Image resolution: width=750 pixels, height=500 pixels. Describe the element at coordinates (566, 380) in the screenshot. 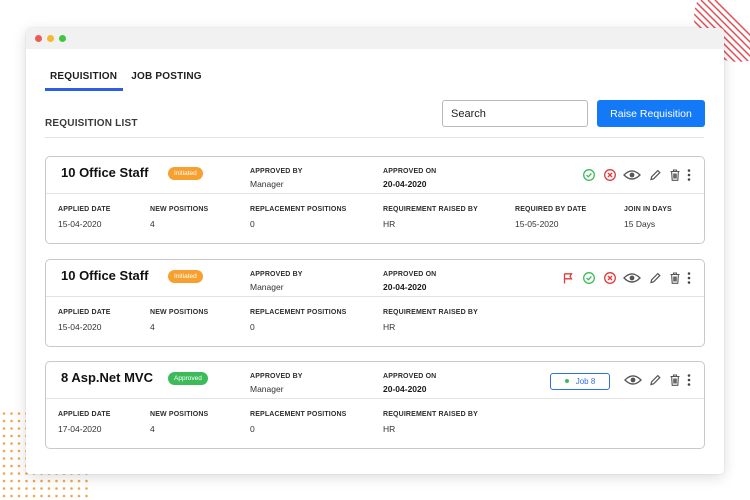

I see `status-dot` at that location.